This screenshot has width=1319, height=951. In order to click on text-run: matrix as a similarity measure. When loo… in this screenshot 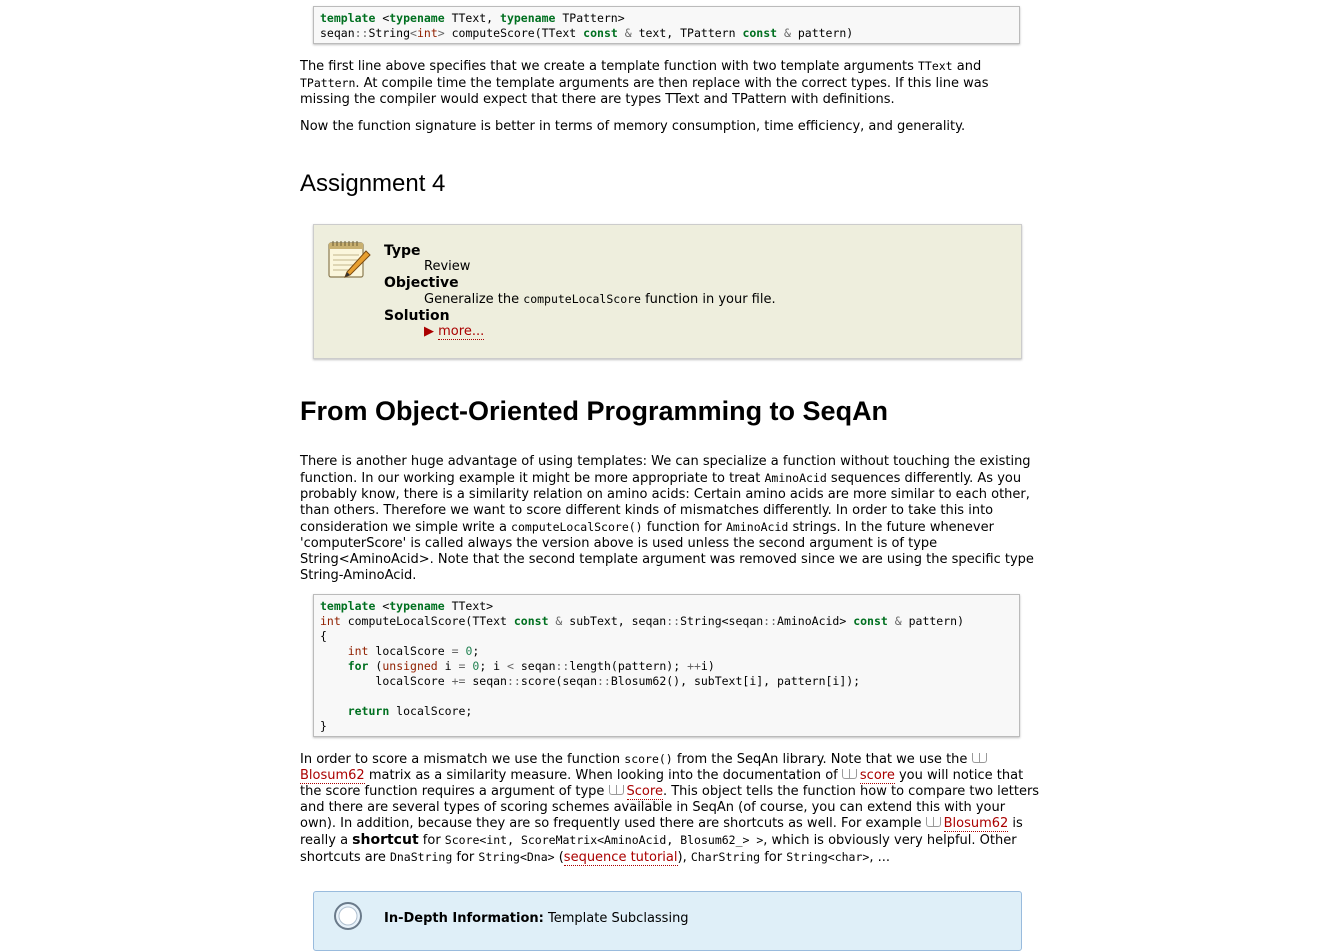, I will do `click(603, 775)`.